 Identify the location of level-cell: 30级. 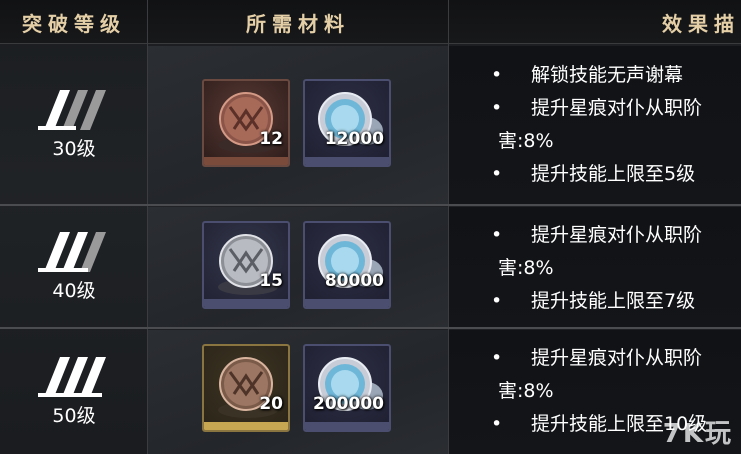
(74, 125).